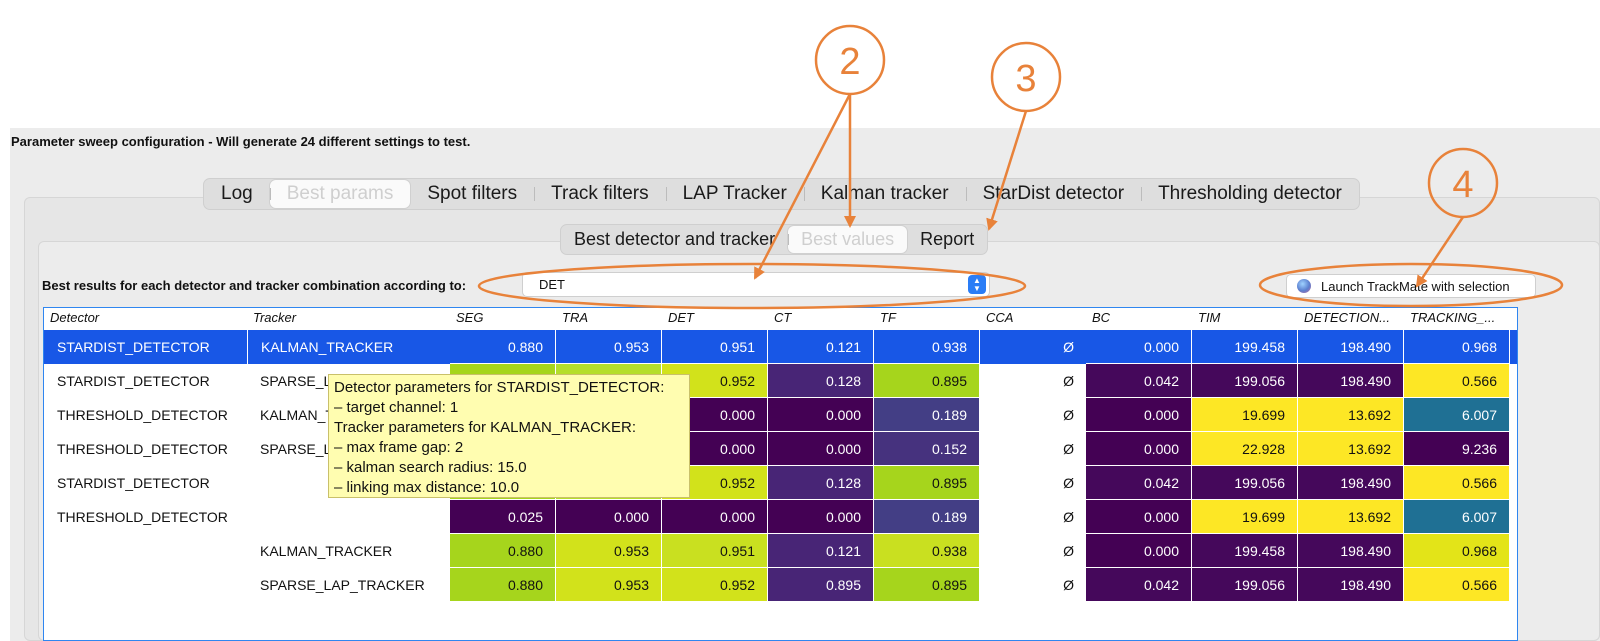 The height and width of the screenshot is (641, 1600). Describe the element at coordinates (752, 286) in the screenshot. I see `highlight-ellipse-criterion` at that location.